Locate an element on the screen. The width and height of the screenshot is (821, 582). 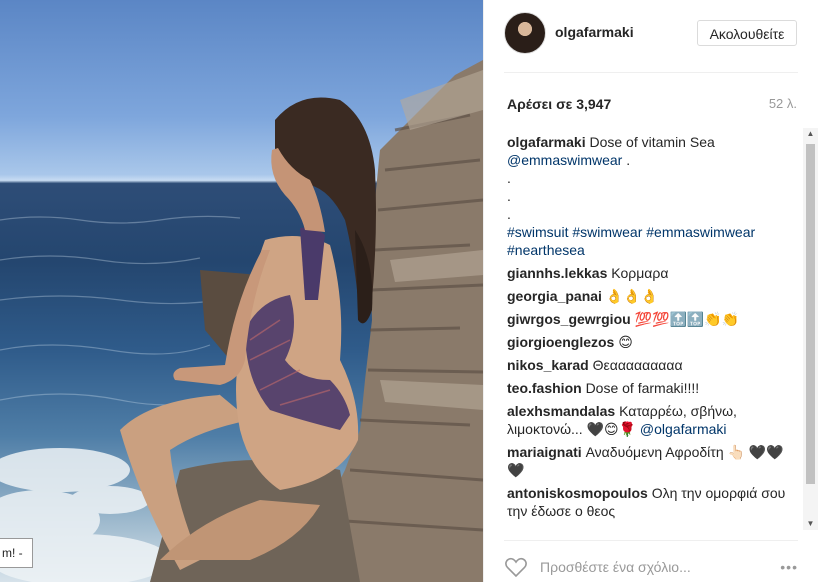
username: olgafarmaki is located at coordinates (594, 32).